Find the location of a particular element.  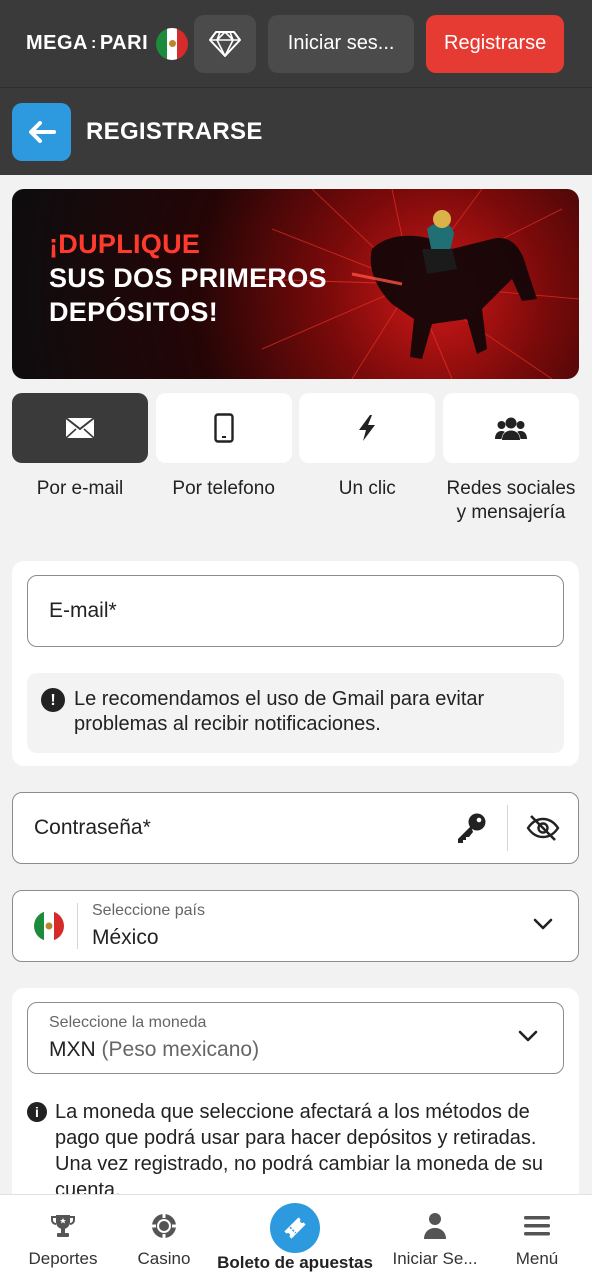

tab-phone: Por telefono is located at coordinates (223, 459).